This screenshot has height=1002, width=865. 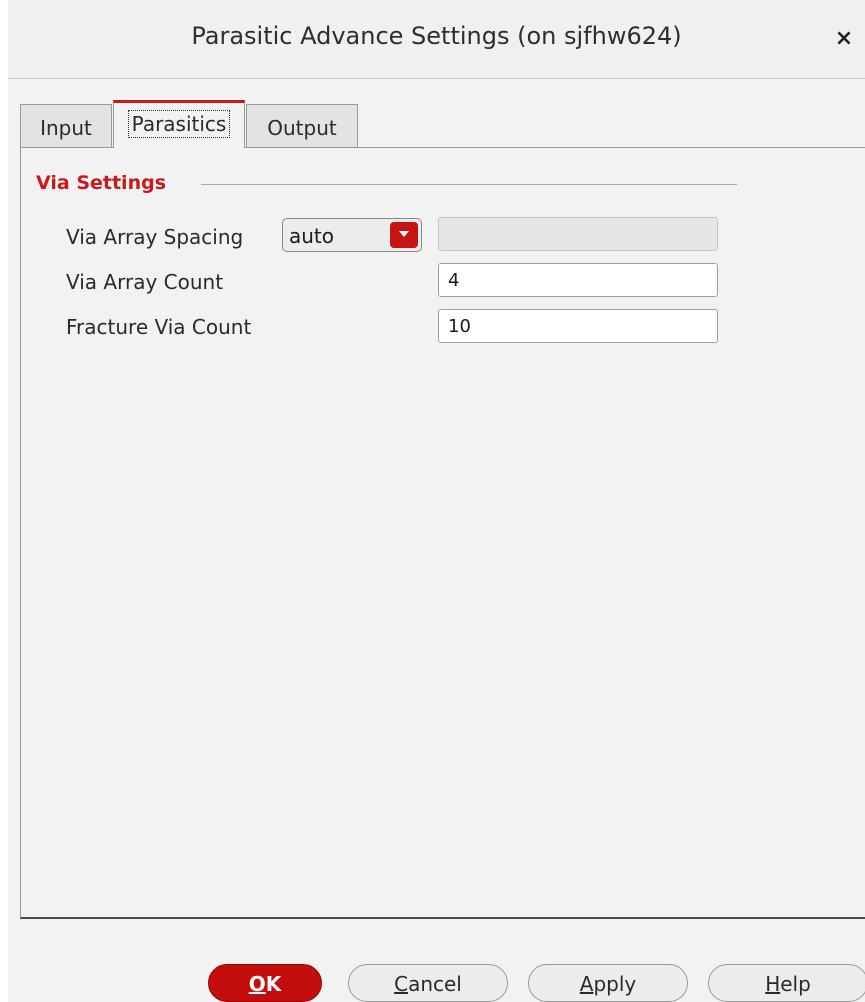 I want to click on via-array-count-field, so click(x=578, y=280).